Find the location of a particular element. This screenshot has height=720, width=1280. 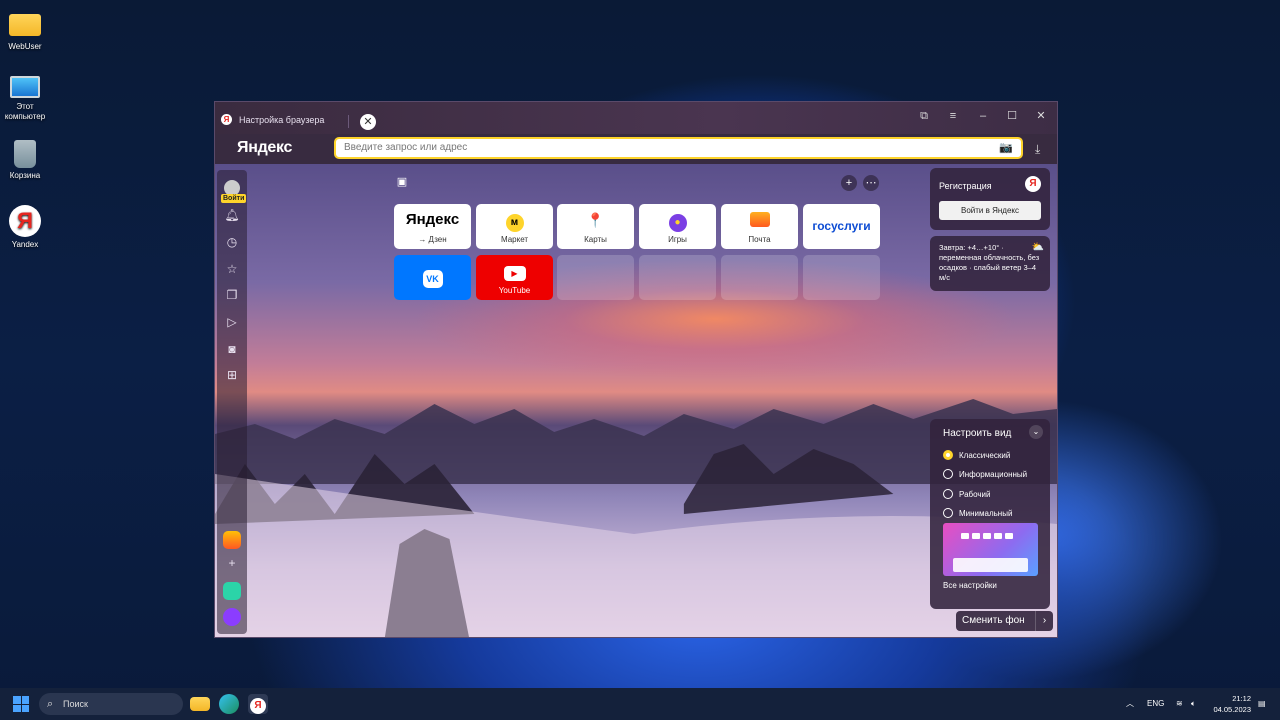

tile-label: Маркет is located at coordinates (514, 239).